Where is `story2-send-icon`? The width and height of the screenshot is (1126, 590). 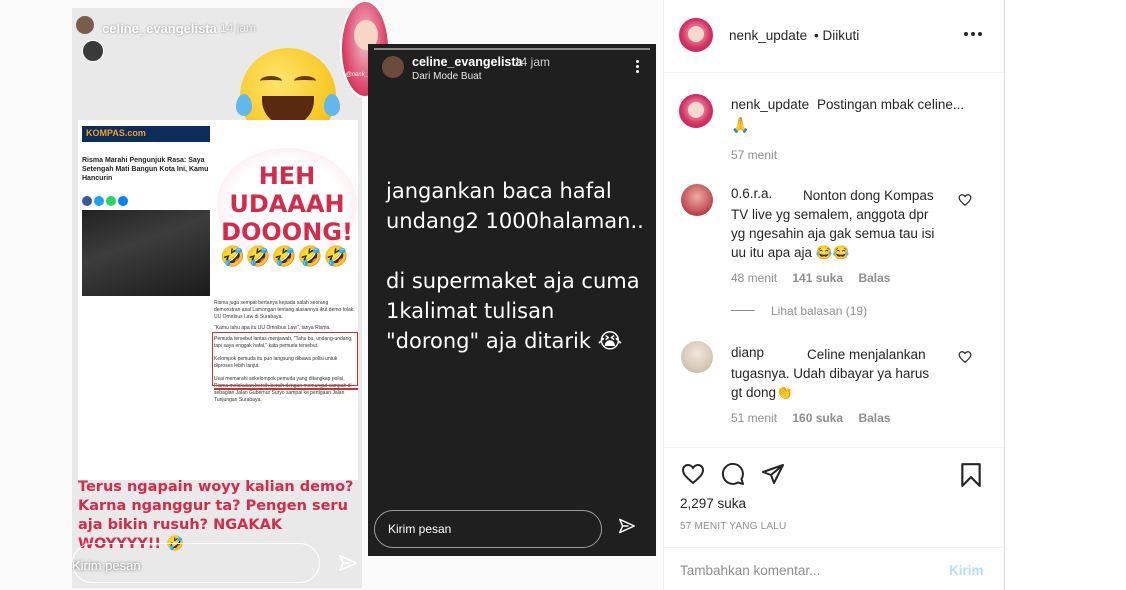 story2-send-icon is located at coordinates (627, 526).